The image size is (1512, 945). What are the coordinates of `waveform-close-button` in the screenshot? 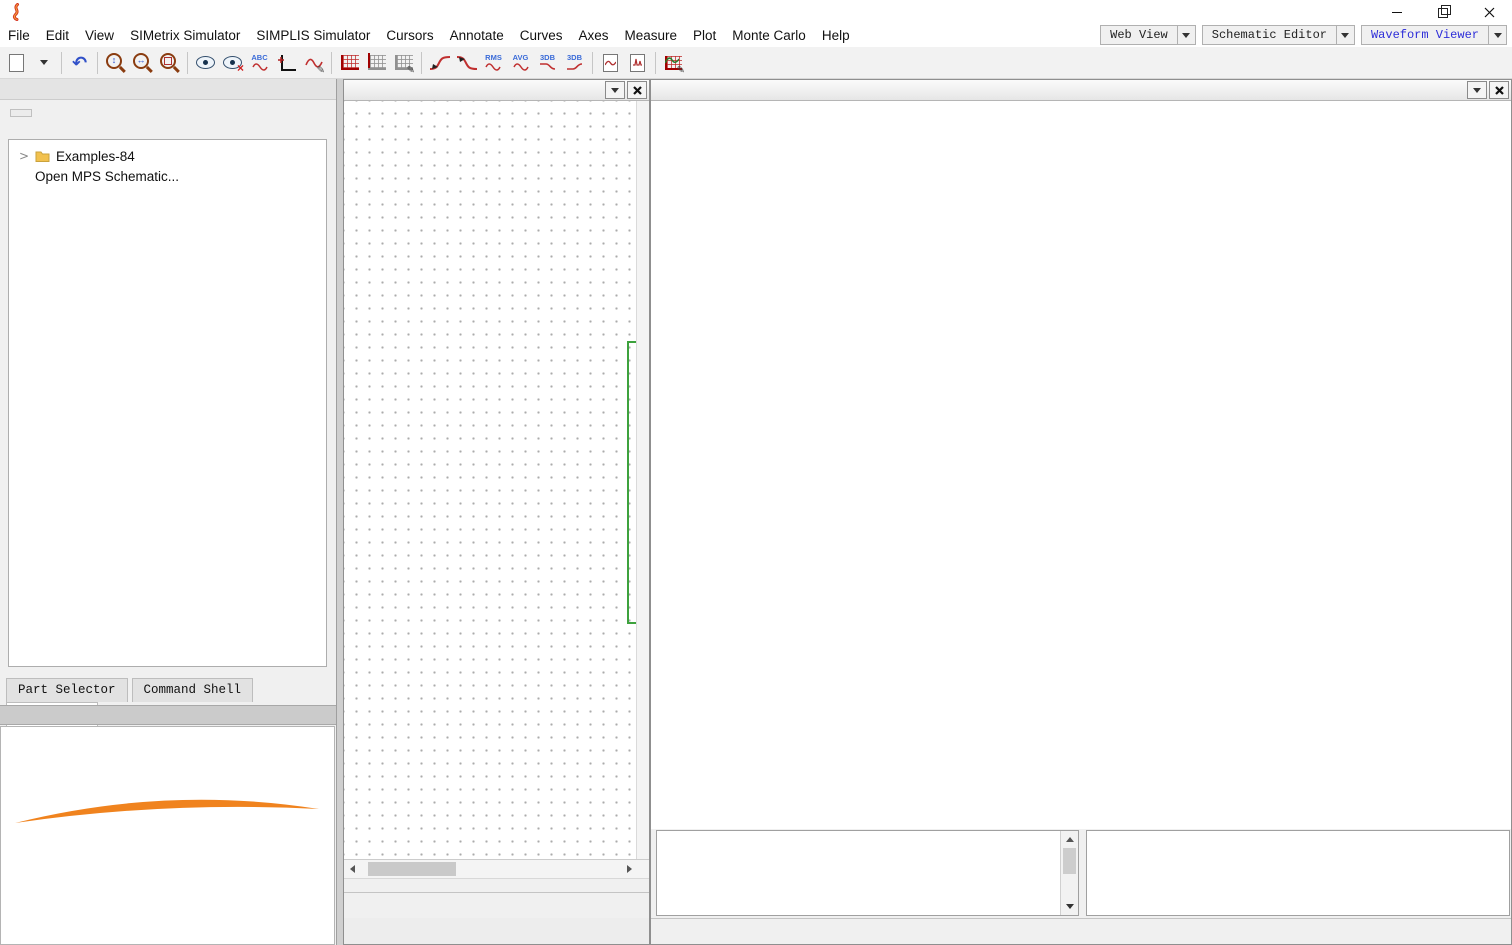 It's located at (1499, 90).